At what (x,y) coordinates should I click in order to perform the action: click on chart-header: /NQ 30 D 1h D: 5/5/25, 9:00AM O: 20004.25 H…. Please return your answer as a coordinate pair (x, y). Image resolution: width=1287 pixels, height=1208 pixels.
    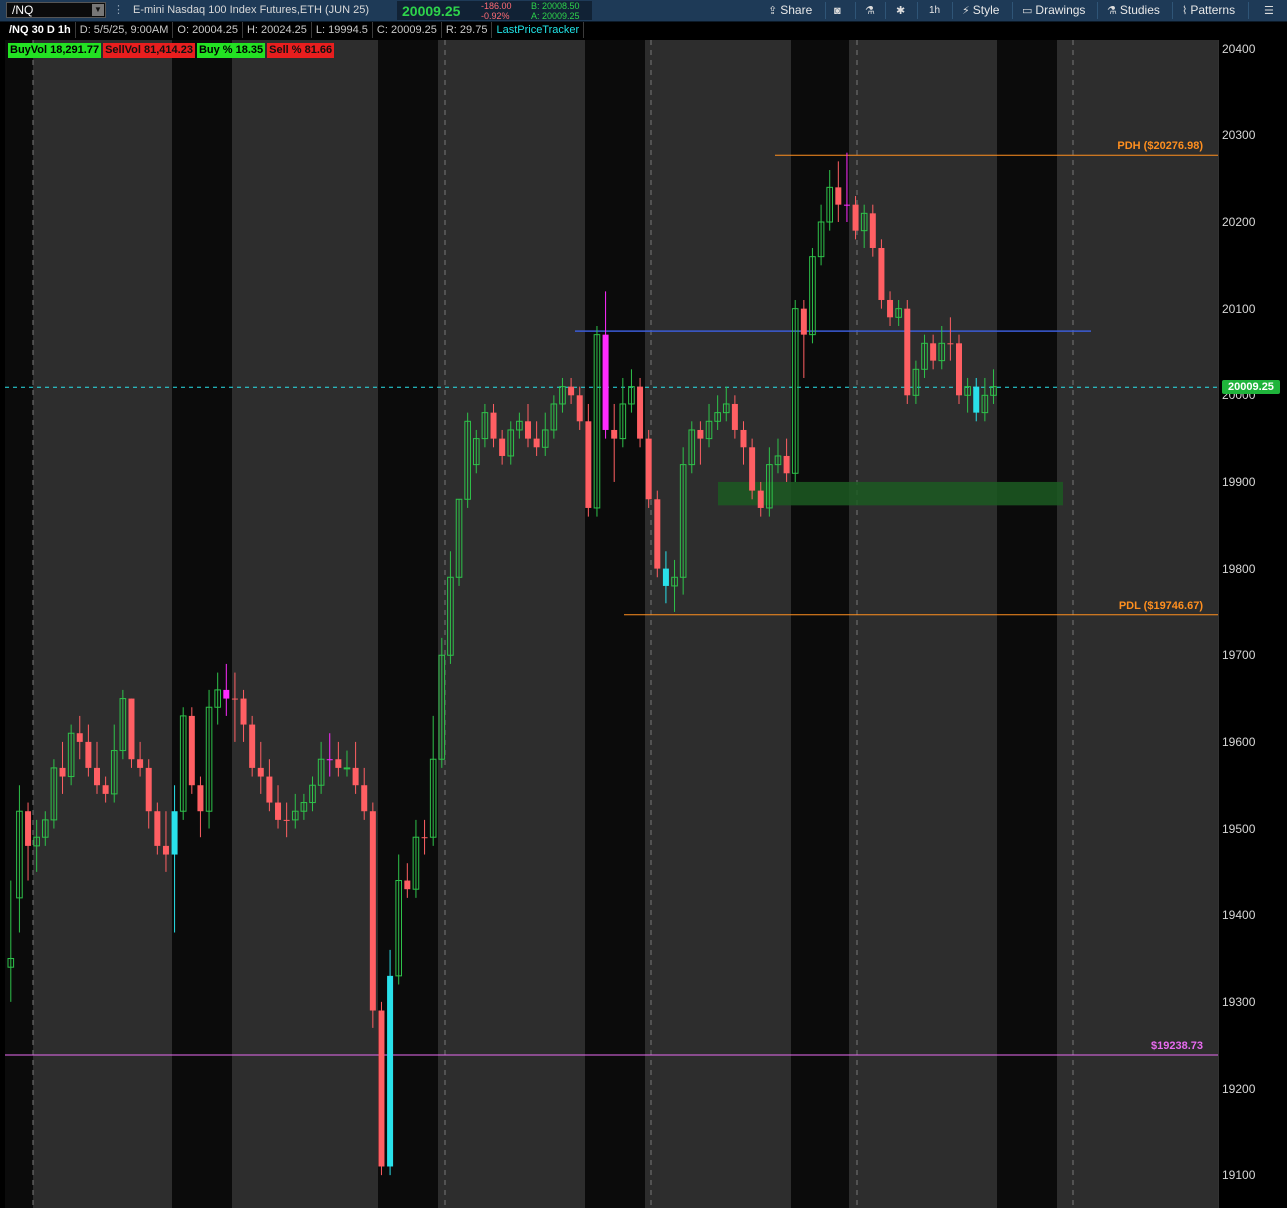
    Looking at the image, I should click on (295, 30).